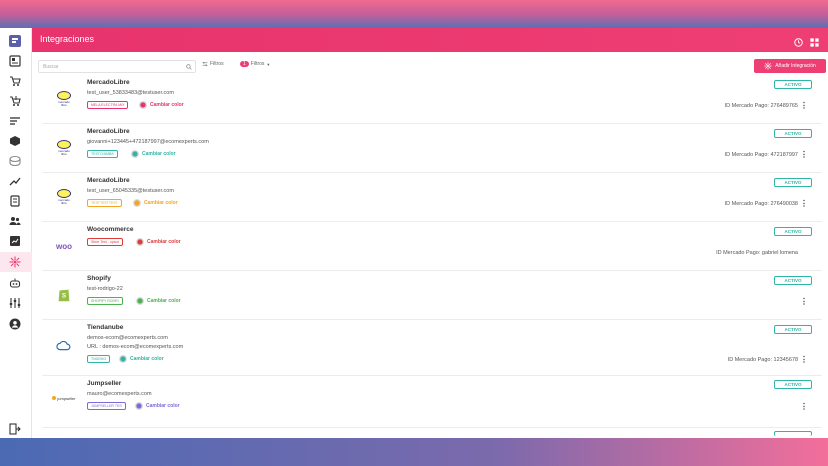  What do you see at coordinates (105, 242) in the screenshot?
I see `integration-tag: Store Test - opsox` at bounding box center [105, 242].